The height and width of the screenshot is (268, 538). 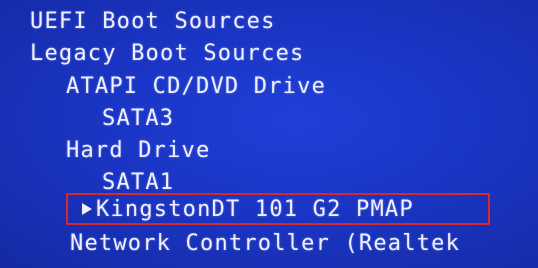 I want to click on menu-item-network-controller: Network Controller (Realtek, so click(x=265, y=244).